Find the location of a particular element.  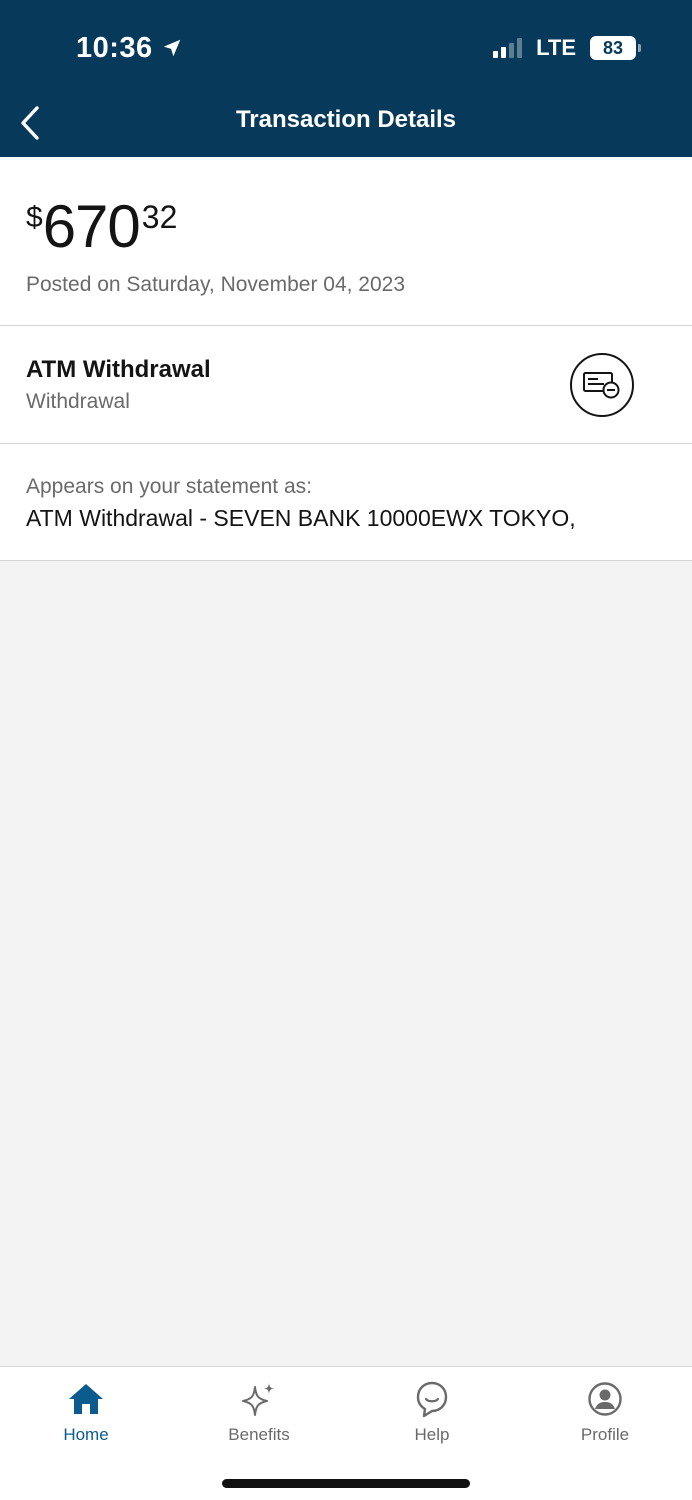

check-withdrawal-icon is located at coordinates (602, 385).